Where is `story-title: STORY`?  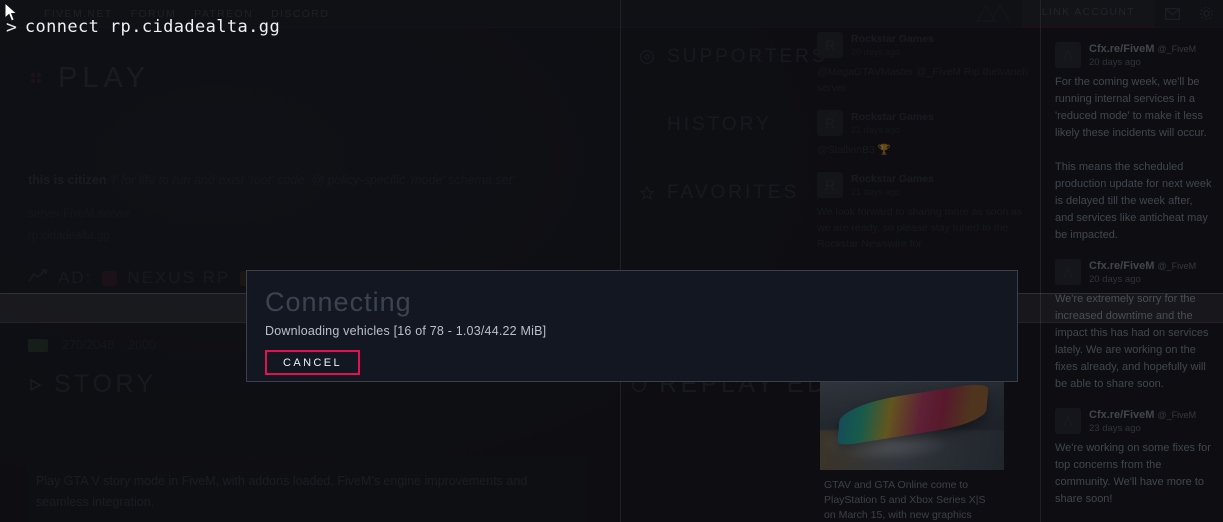 story-title: STORY is located at coordinates (105, 384).